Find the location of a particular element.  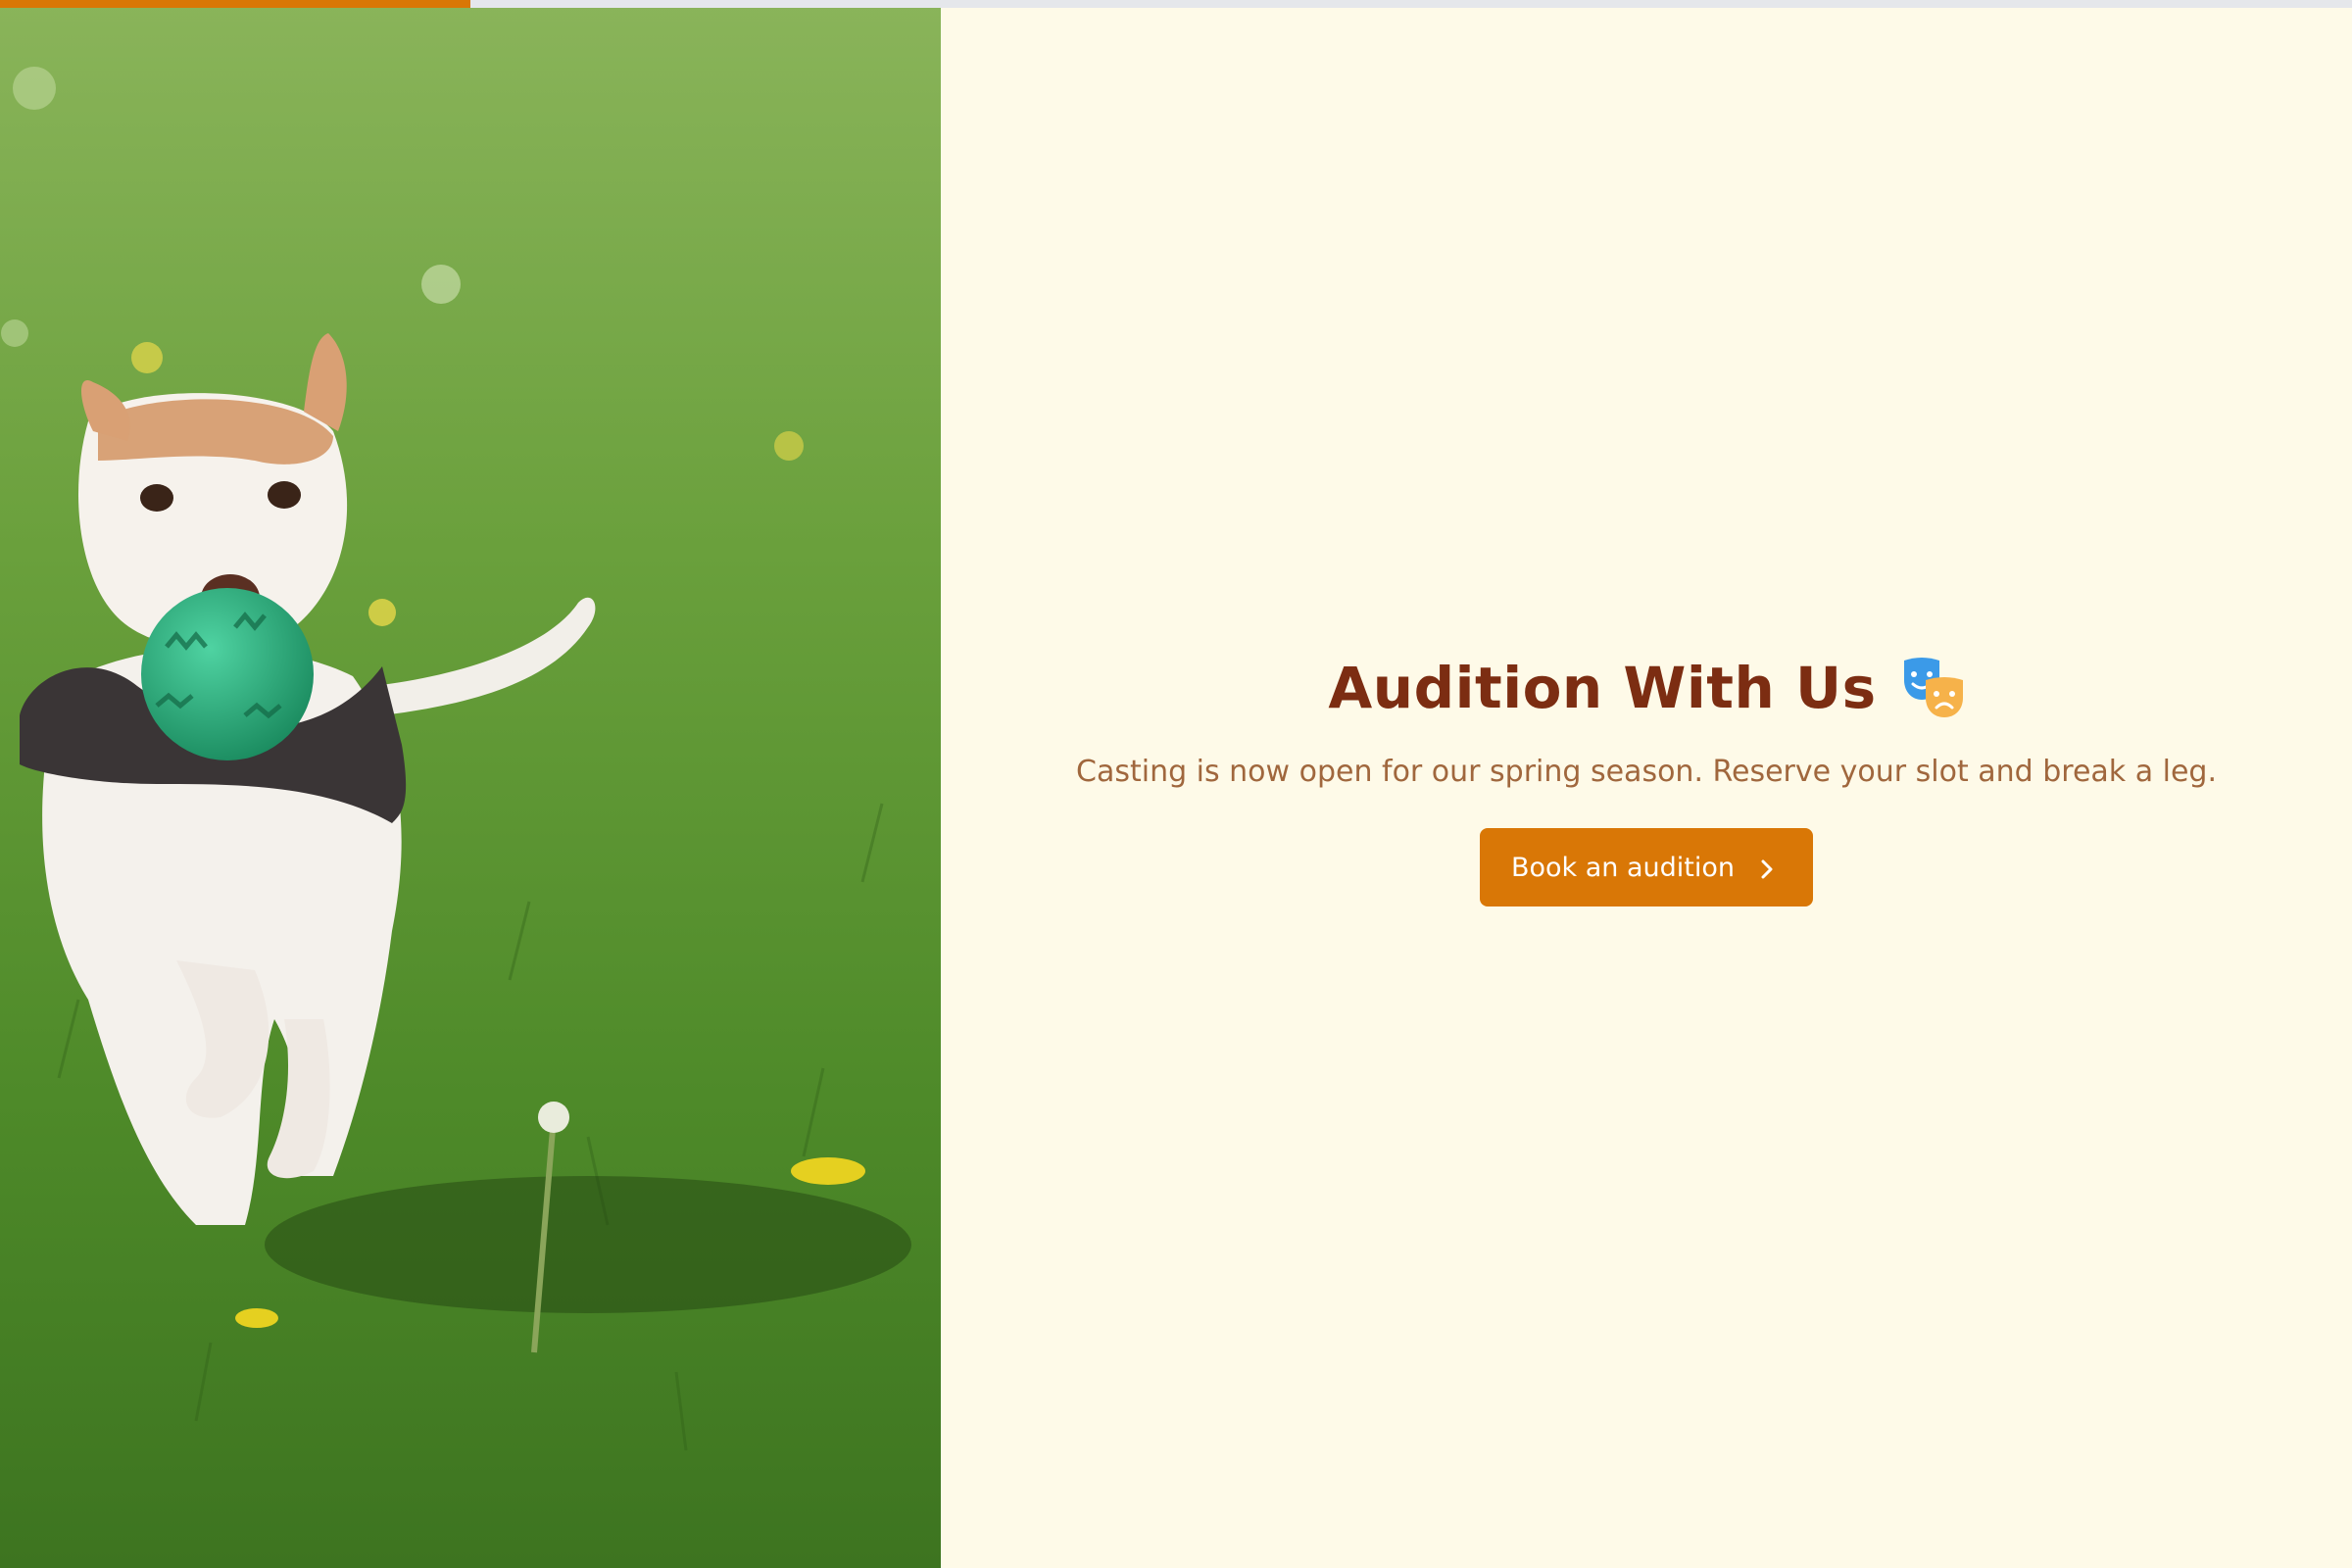

book-audition-button: Book an audition is located at coordinates (1646, 867).